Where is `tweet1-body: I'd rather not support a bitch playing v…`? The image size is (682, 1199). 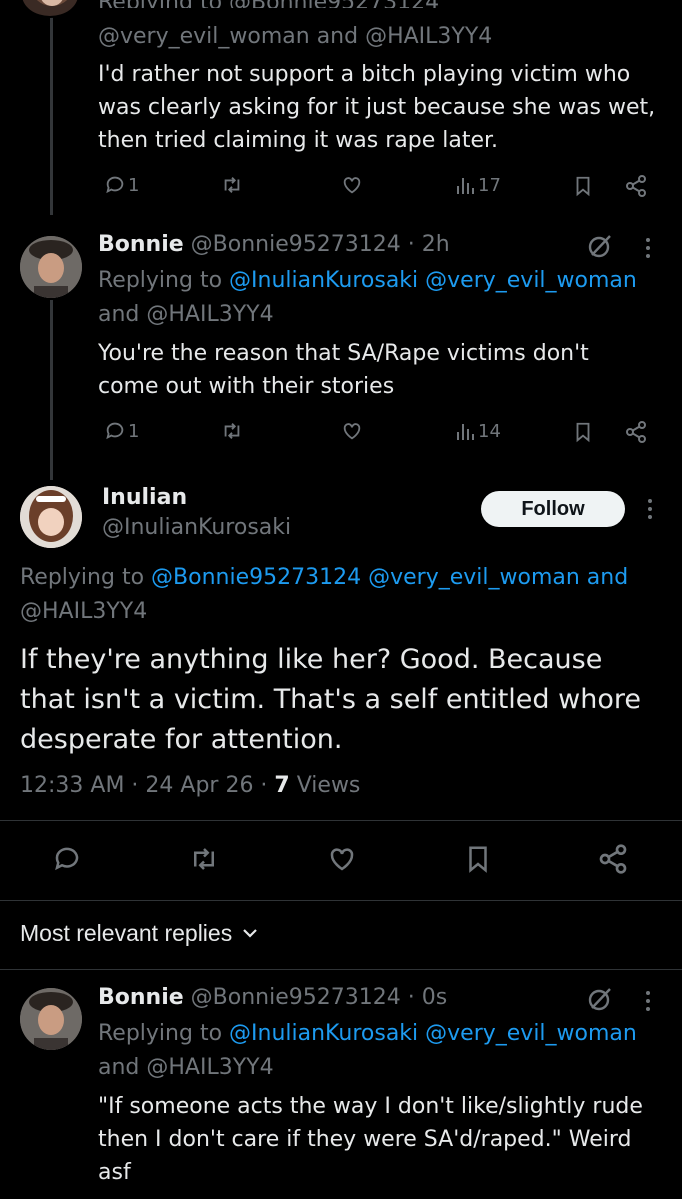
tweet1-body: I'd rather not support a bitch playing v… is located at coordinates (377, 107).